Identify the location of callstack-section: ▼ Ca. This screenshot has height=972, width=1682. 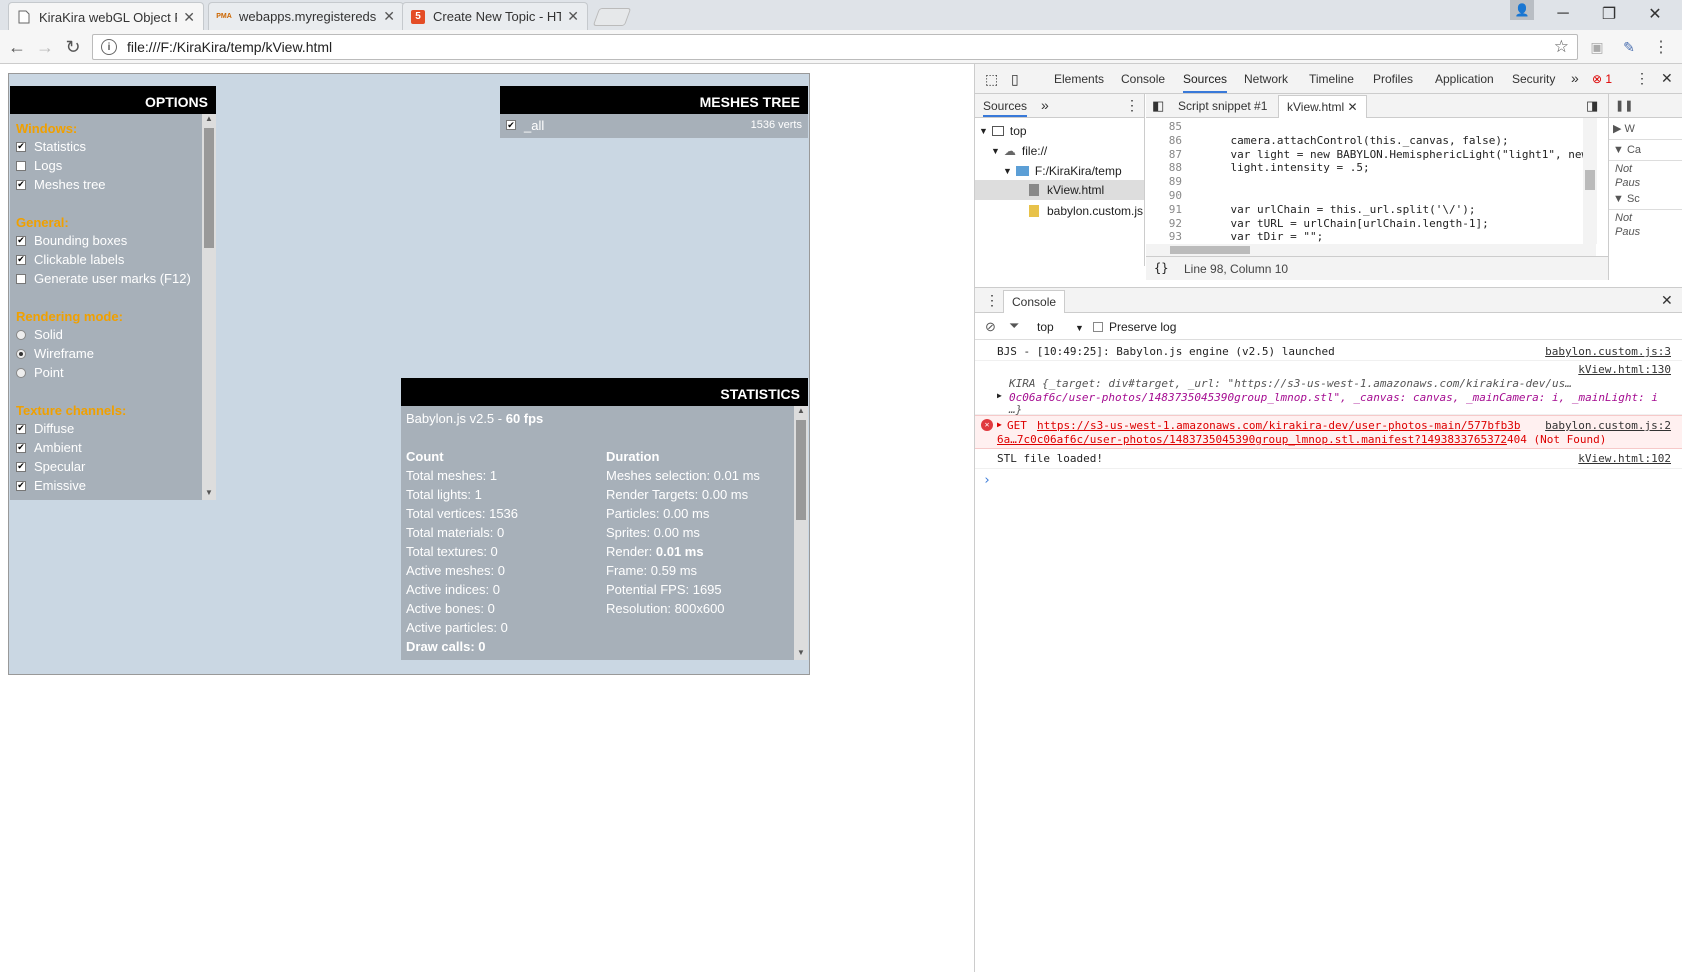
(1645, 150).